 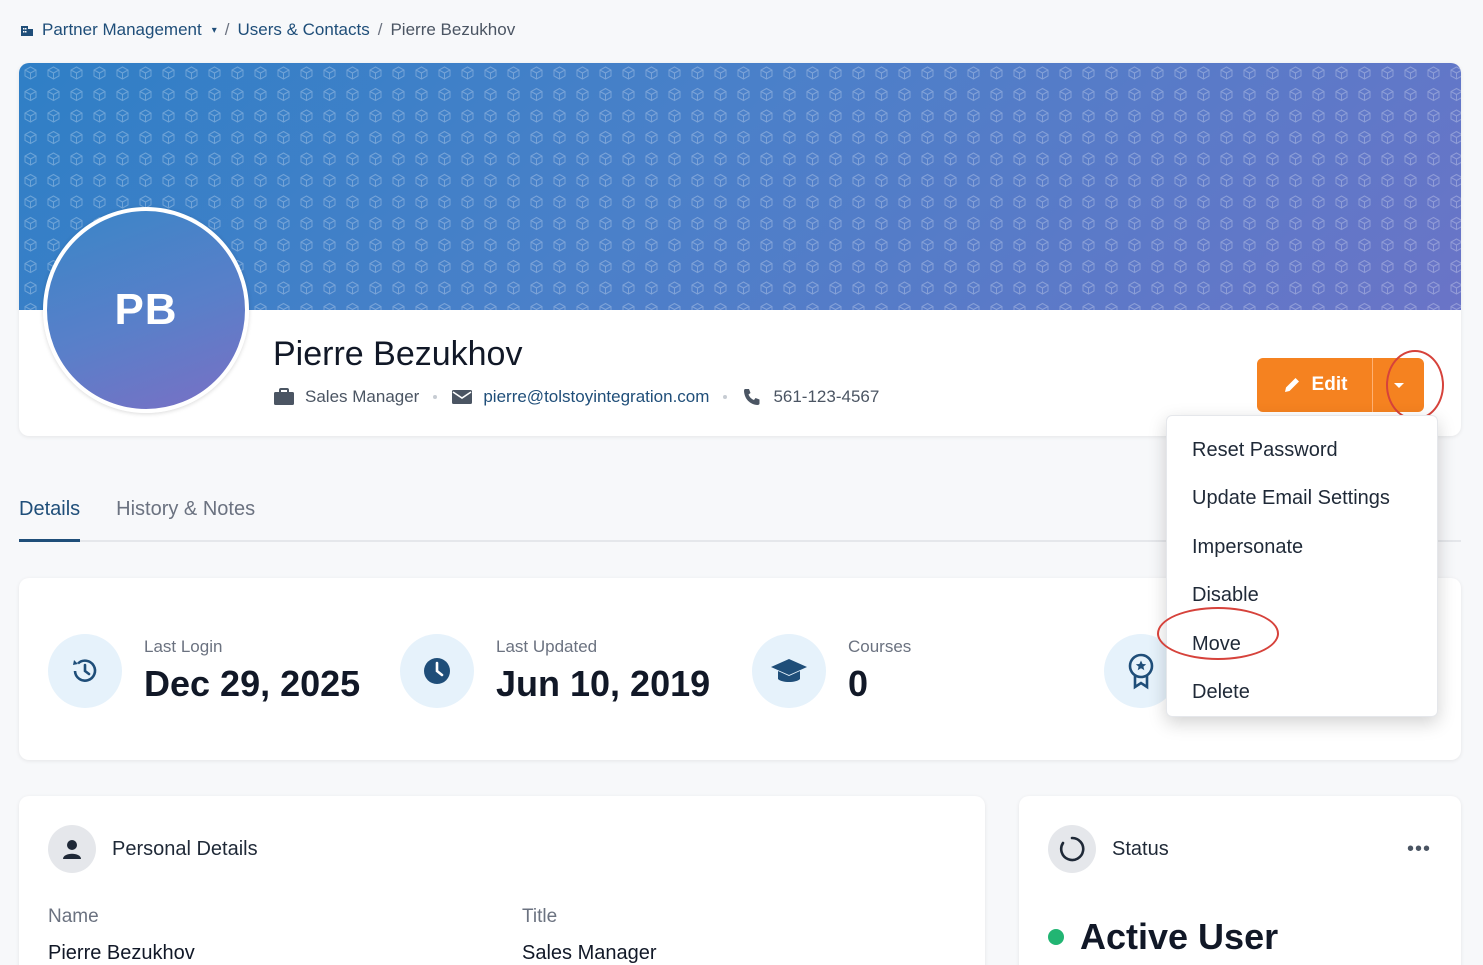 What do you see at coordinates (73, 916) in the screenshot?
I see `field-label-name: Name` at bounding box center [73, 916].